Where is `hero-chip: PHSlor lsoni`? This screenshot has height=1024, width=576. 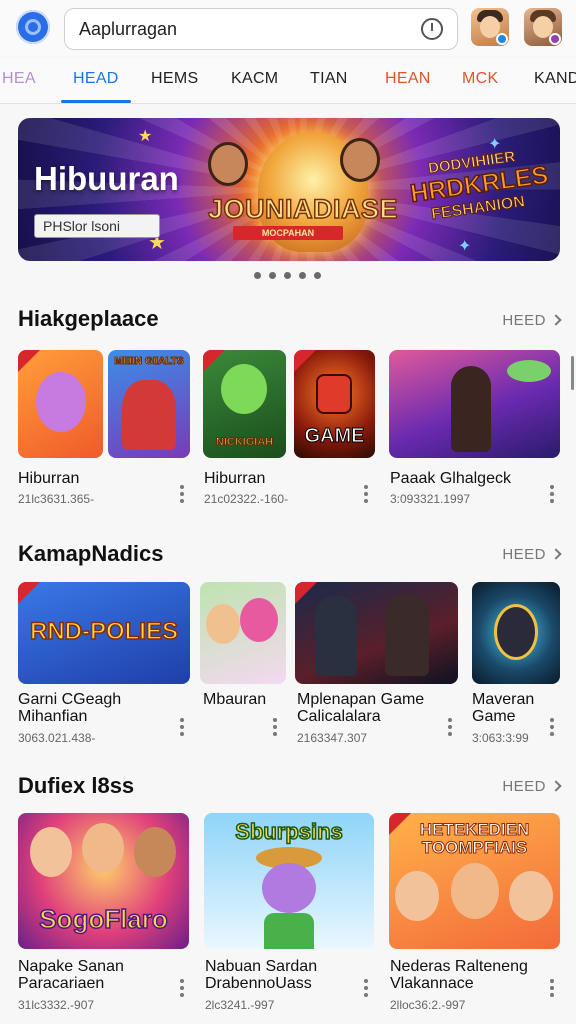 hero-chip: PHSlor lsoni is located at coordinates (97, 226).